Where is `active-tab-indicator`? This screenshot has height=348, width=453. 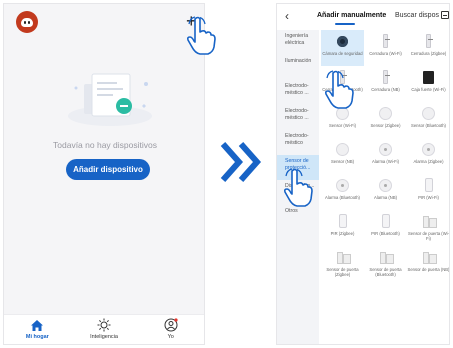 active-tab-indicator is located at coordinates (345, 24).